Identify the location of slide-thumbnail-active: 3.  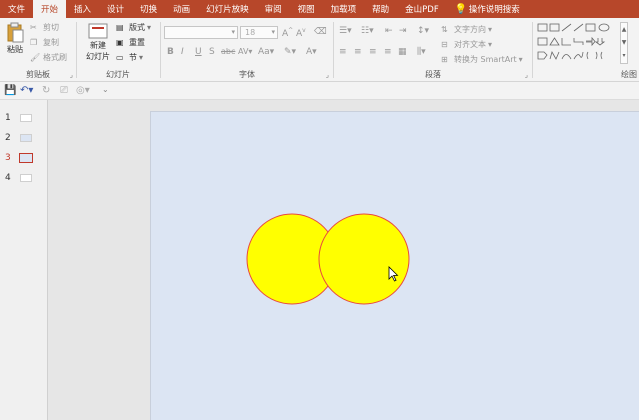
(24, 159).